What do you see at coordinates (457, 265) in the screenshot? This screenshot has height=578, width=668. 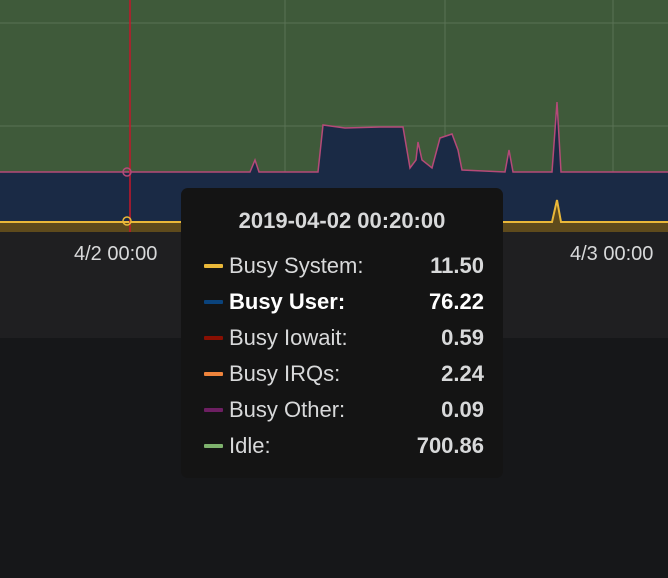 I see `series-value: 11.50` at bounding box center [457, 265].